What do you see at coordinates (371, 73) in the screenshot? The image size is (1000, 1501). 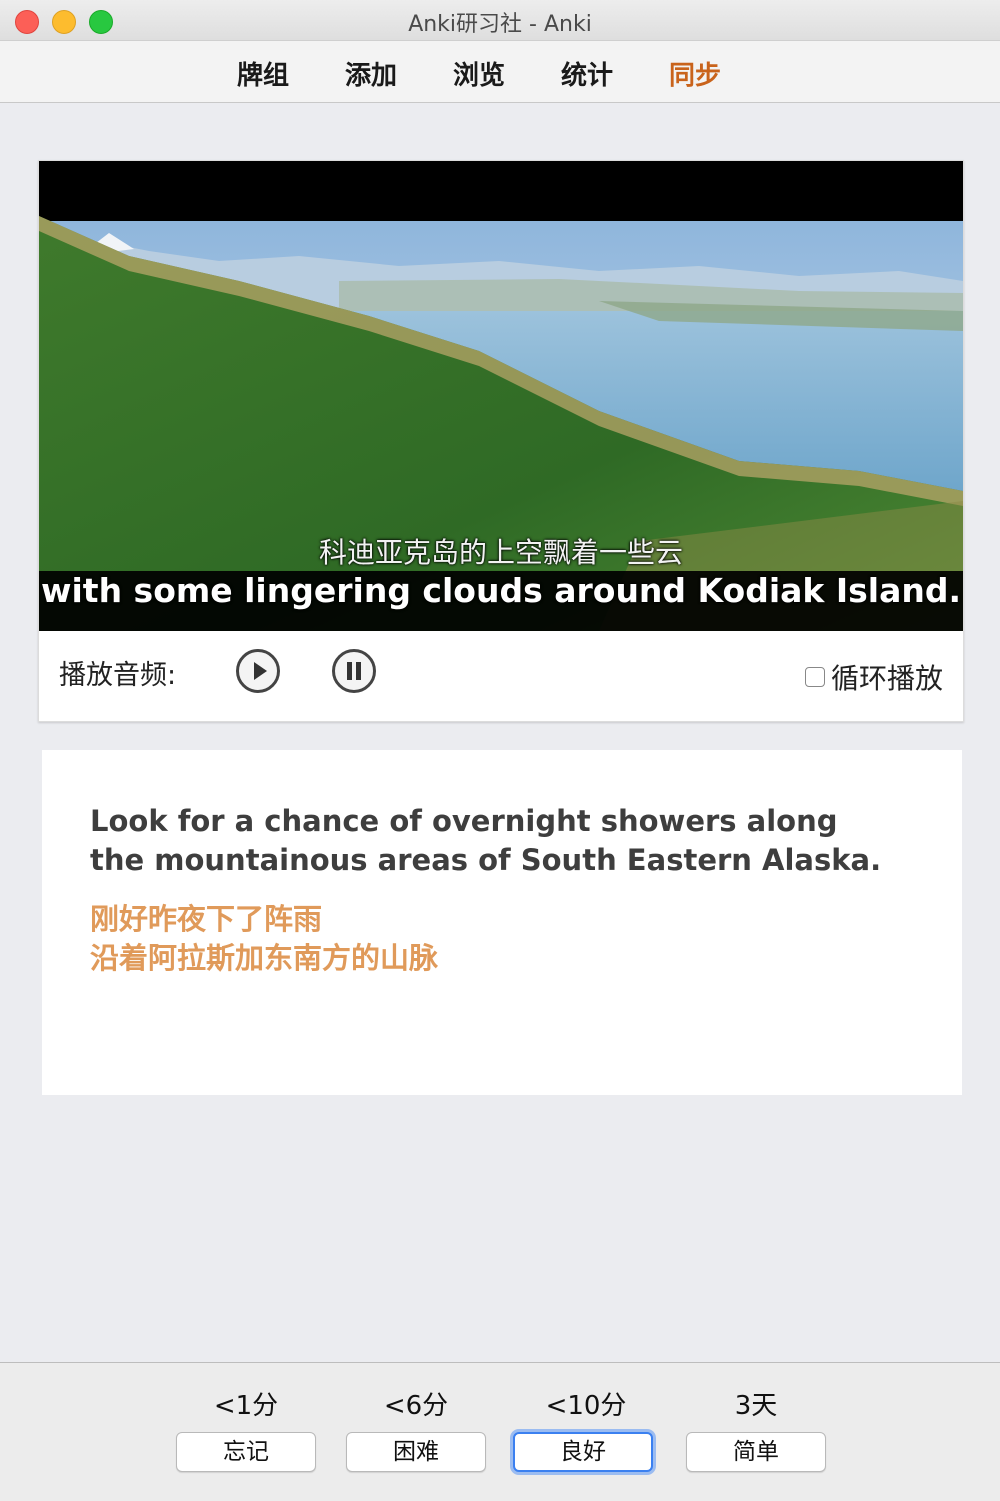 I see `toolbar-add: 添加` at bounding box center [371, 73].